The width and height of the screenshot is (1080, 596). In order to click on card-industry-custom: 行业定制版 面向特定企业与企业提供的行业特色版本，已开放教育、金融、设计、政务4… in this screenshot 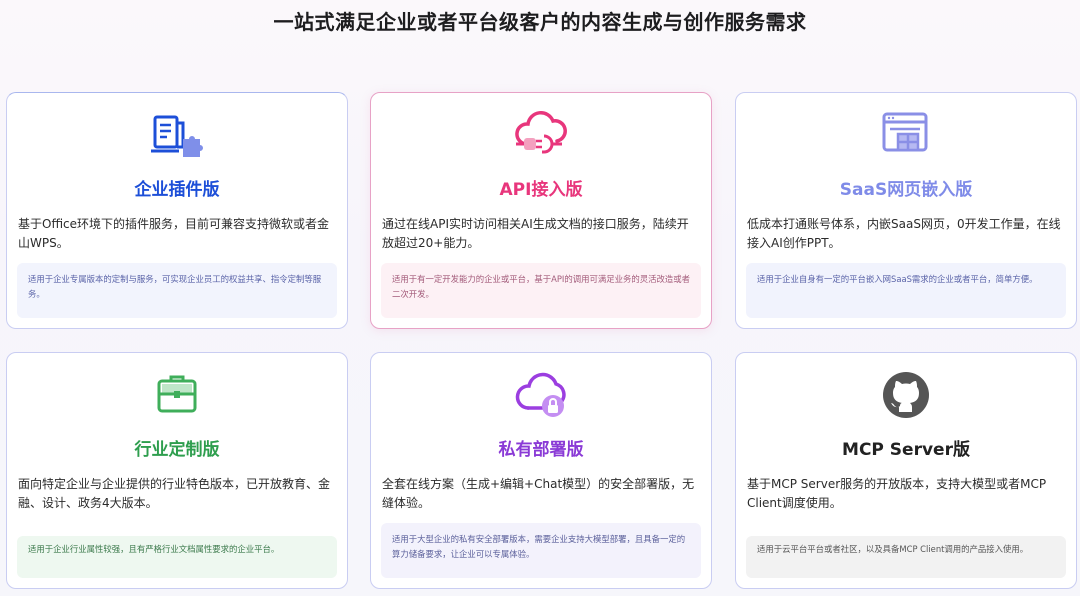, I will do `click(177, 470)`.